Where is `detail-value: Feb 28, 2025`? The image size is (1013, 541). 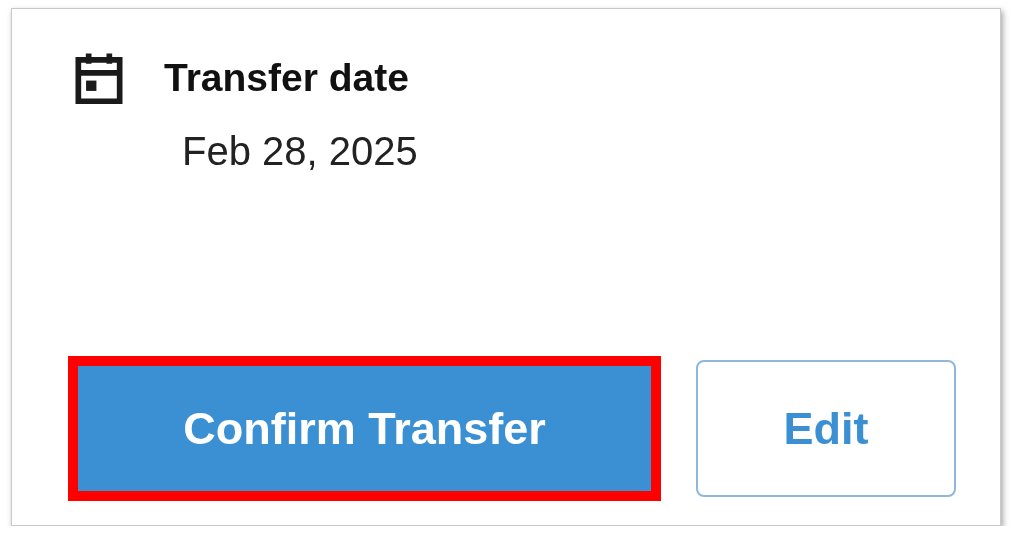 detail-value: Feb 28, 2025 is located at coordinates (300, 151).